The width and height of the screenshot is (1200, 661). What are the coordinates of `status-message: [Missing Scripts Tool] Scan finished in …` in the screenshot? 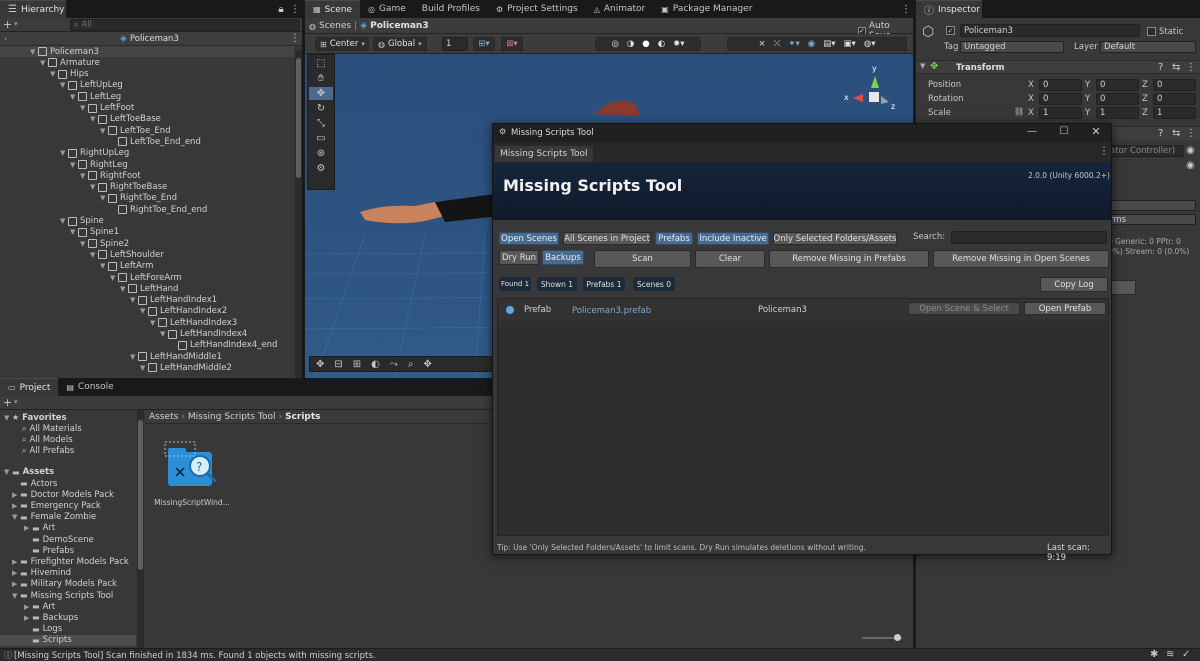 It's located at (195, 656).